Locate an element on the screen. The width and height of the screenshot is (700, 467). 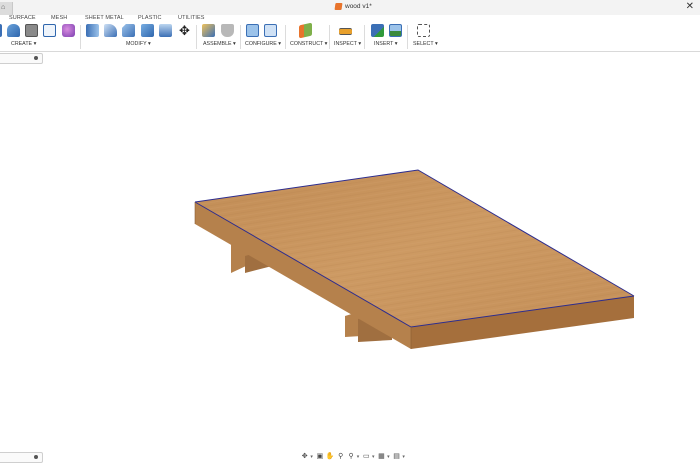
pan-icon: ✋ is located at coordinates (330, 457).